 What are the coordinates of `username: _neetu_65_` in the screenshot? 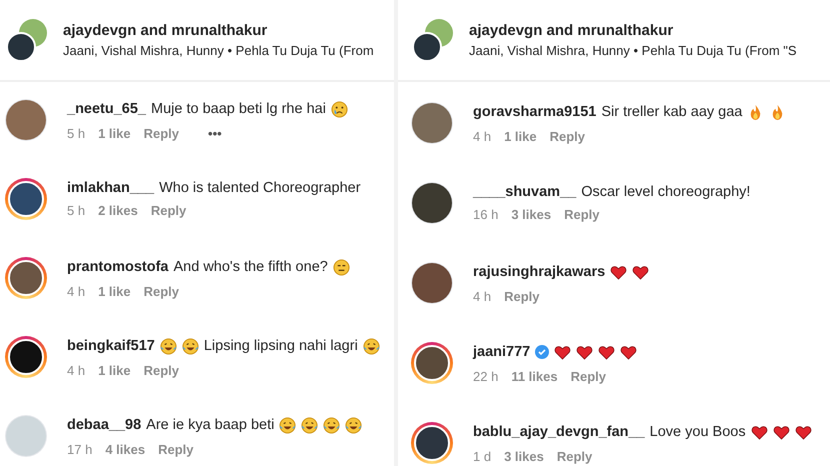 It's located at (106, 109).